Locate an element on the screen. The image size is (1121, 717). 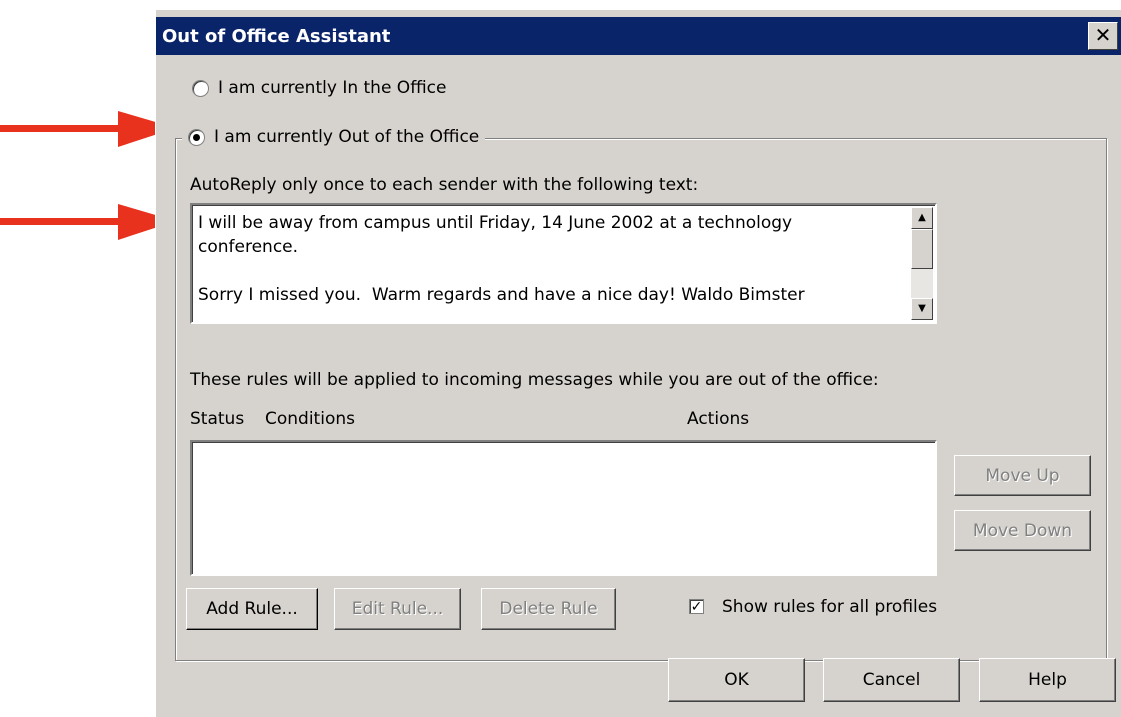
show-all-profiles-label: Show rules for all profiles is located at coordinates (830, 607).